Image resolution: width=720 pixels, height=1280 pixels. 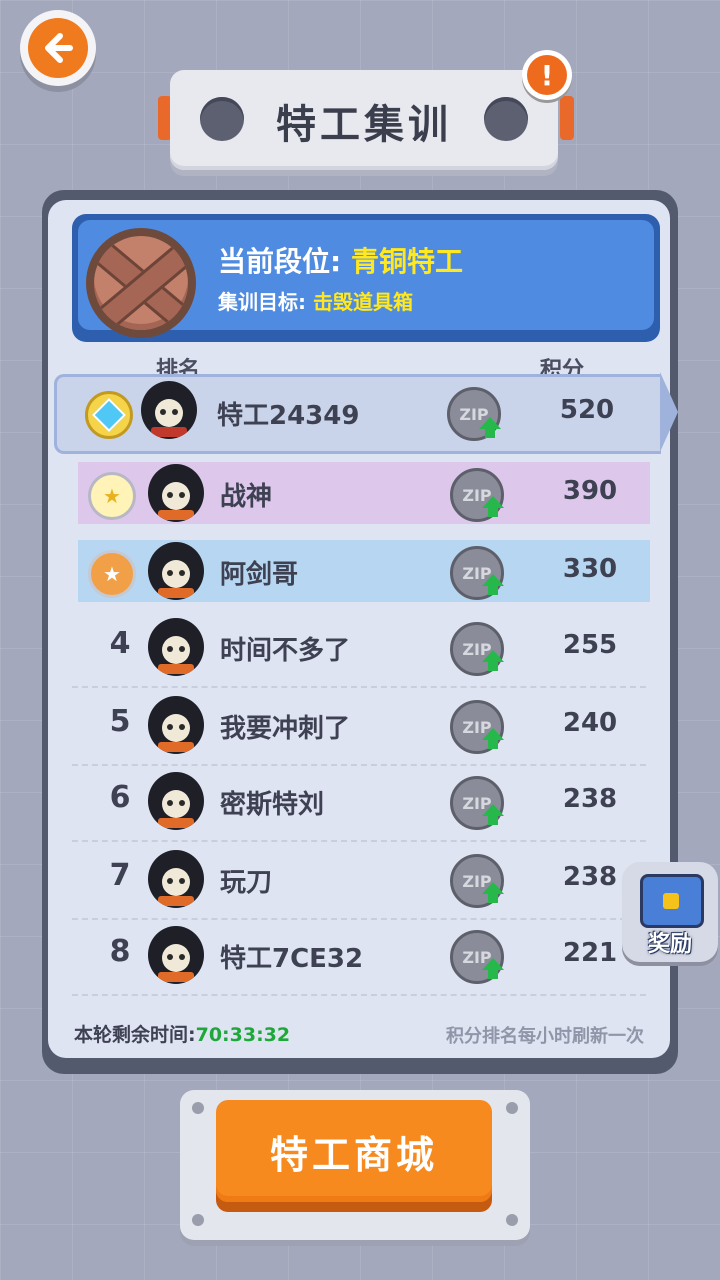 What do you see at coordinates (545, 1036) in the screenshot?
I see `refresh-note: 积分排名每小时刷新一次` at bounding box center [545, 1036].